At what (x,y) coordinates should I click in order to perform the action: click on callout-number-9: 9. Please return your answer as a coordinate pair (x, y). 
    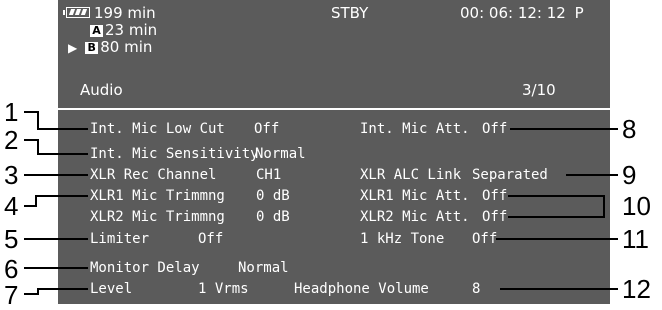
    Looking at the image, I should click on (629, 175).